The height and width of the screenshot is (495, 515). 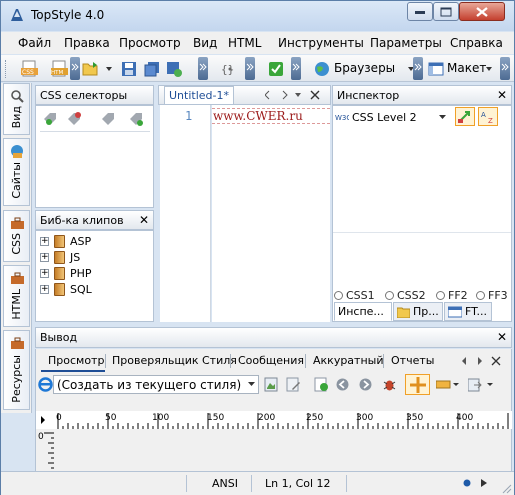 I want to click on title-bar: TopStyle 4.0, so click(x=257, y=16).